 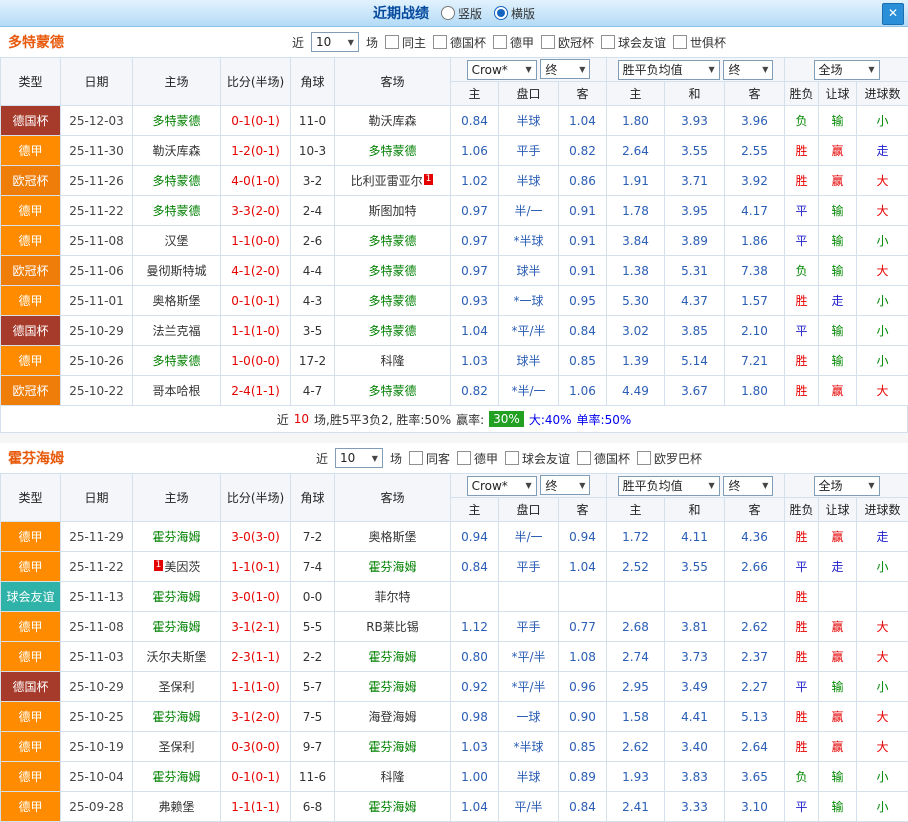 What do you see at coordinates (97, 717) in the screenshot?
I see `date-cell: 25-10-25` at bounding box center [97, 717].